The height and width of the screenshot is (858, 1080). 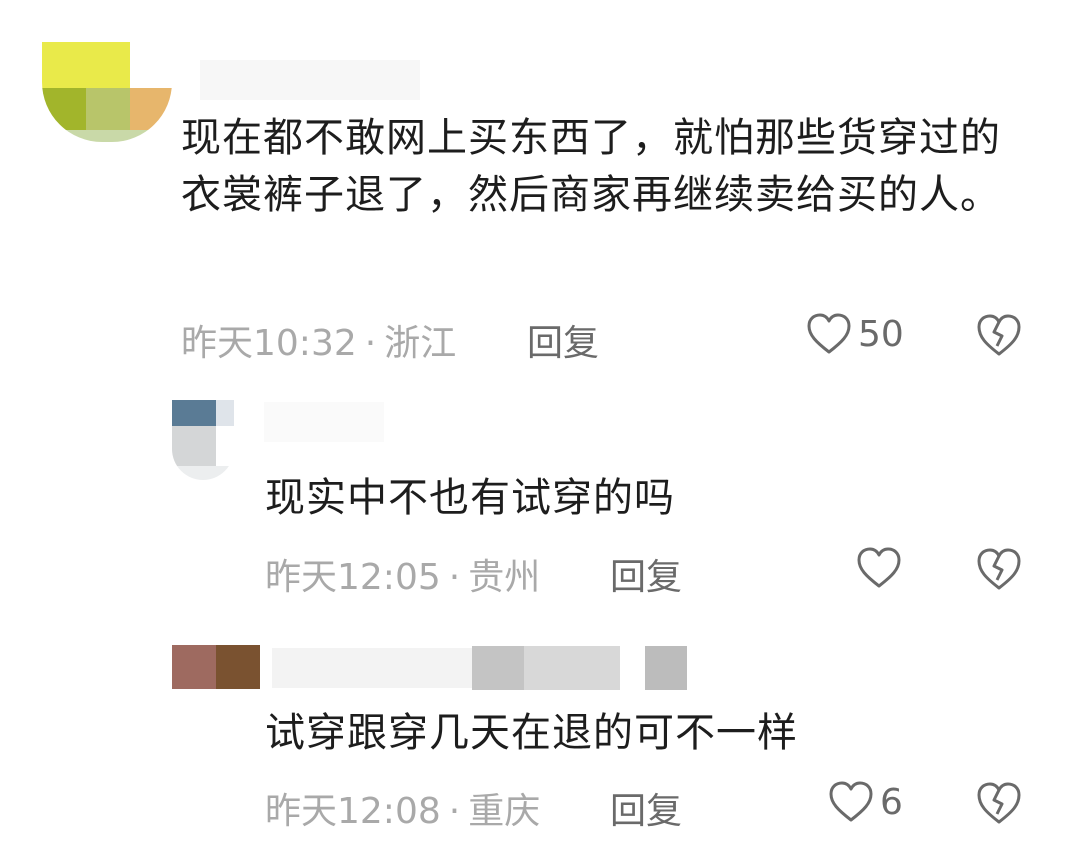 I want to click on comment-time: 昨天12:05, so click(x=353, y=577).